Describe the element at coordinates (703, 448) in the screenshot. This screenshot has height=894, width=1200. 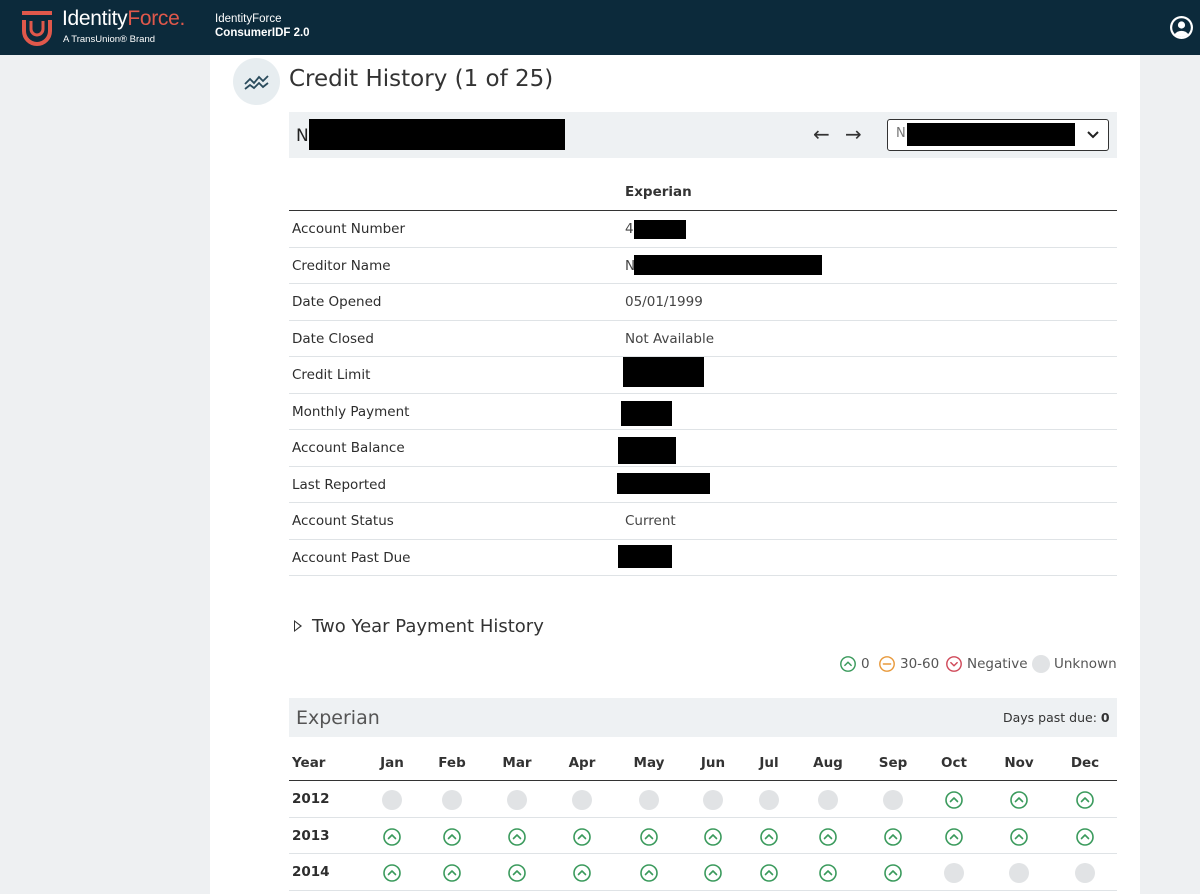
I see `detail-row: Account Balance` at that location.